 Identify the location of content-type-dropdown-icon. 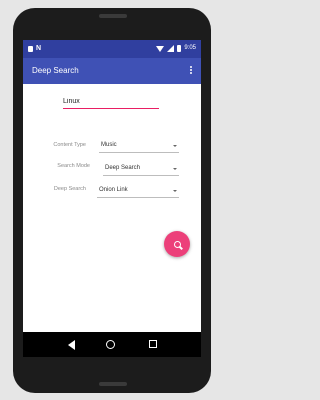
(175, 146).